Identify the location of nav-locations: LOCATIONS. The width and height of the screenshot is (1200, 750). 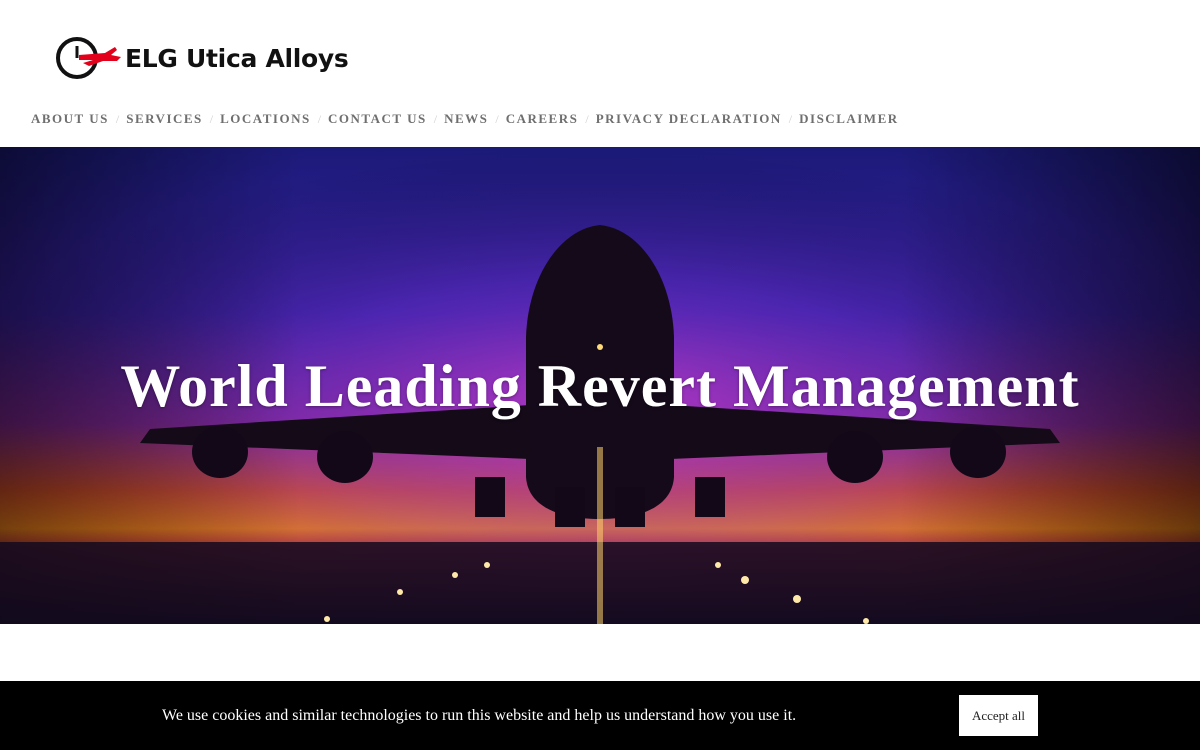
(265, 119).